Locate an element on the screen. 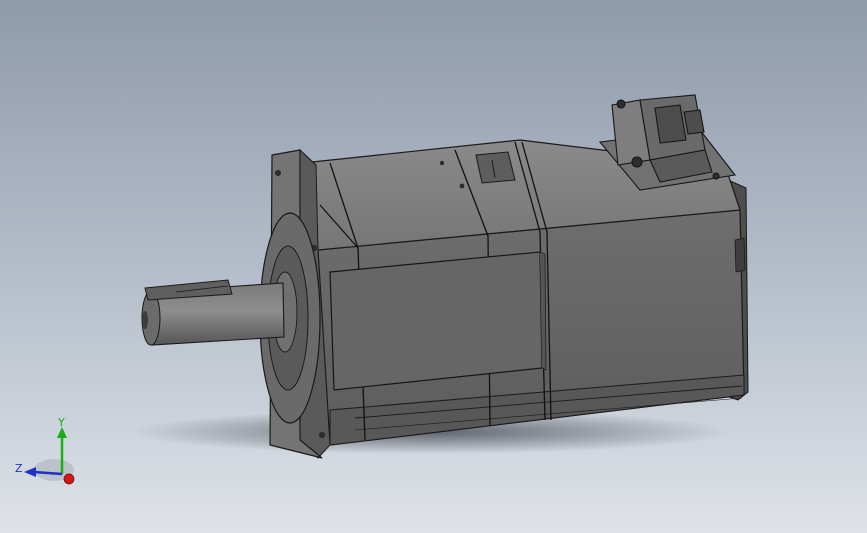 The image size is (867, 533). flange-bolt-hole-bl is located at coordinates (322, 435).